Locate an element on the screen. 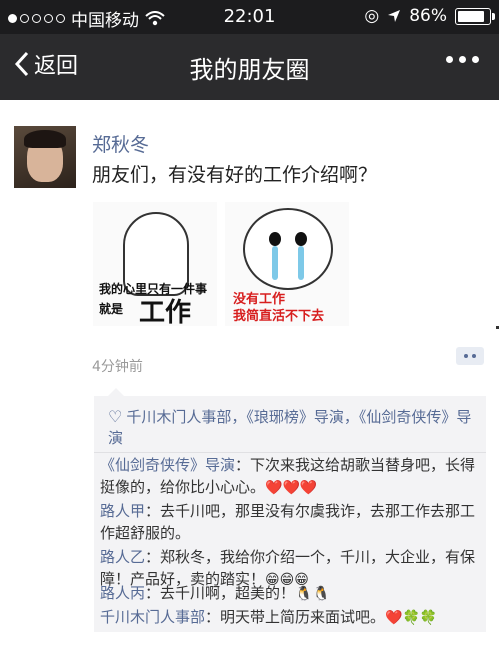  clover-emoji-icon: ❤️🍀🍀 is located at coordinates (411, 618).